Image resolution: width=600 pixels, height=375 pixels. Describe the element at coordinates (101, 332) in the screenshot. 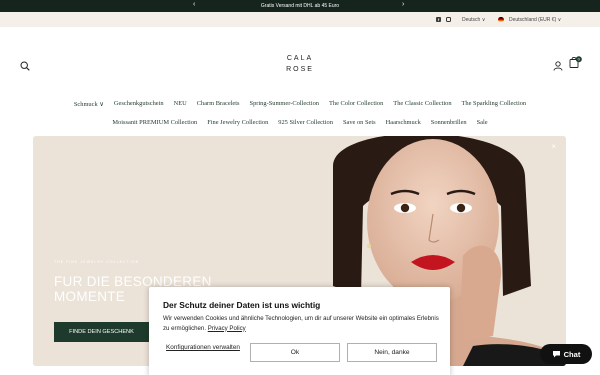

I see `find-gift-button: FINDE DEIN GESCHENK` at that location.